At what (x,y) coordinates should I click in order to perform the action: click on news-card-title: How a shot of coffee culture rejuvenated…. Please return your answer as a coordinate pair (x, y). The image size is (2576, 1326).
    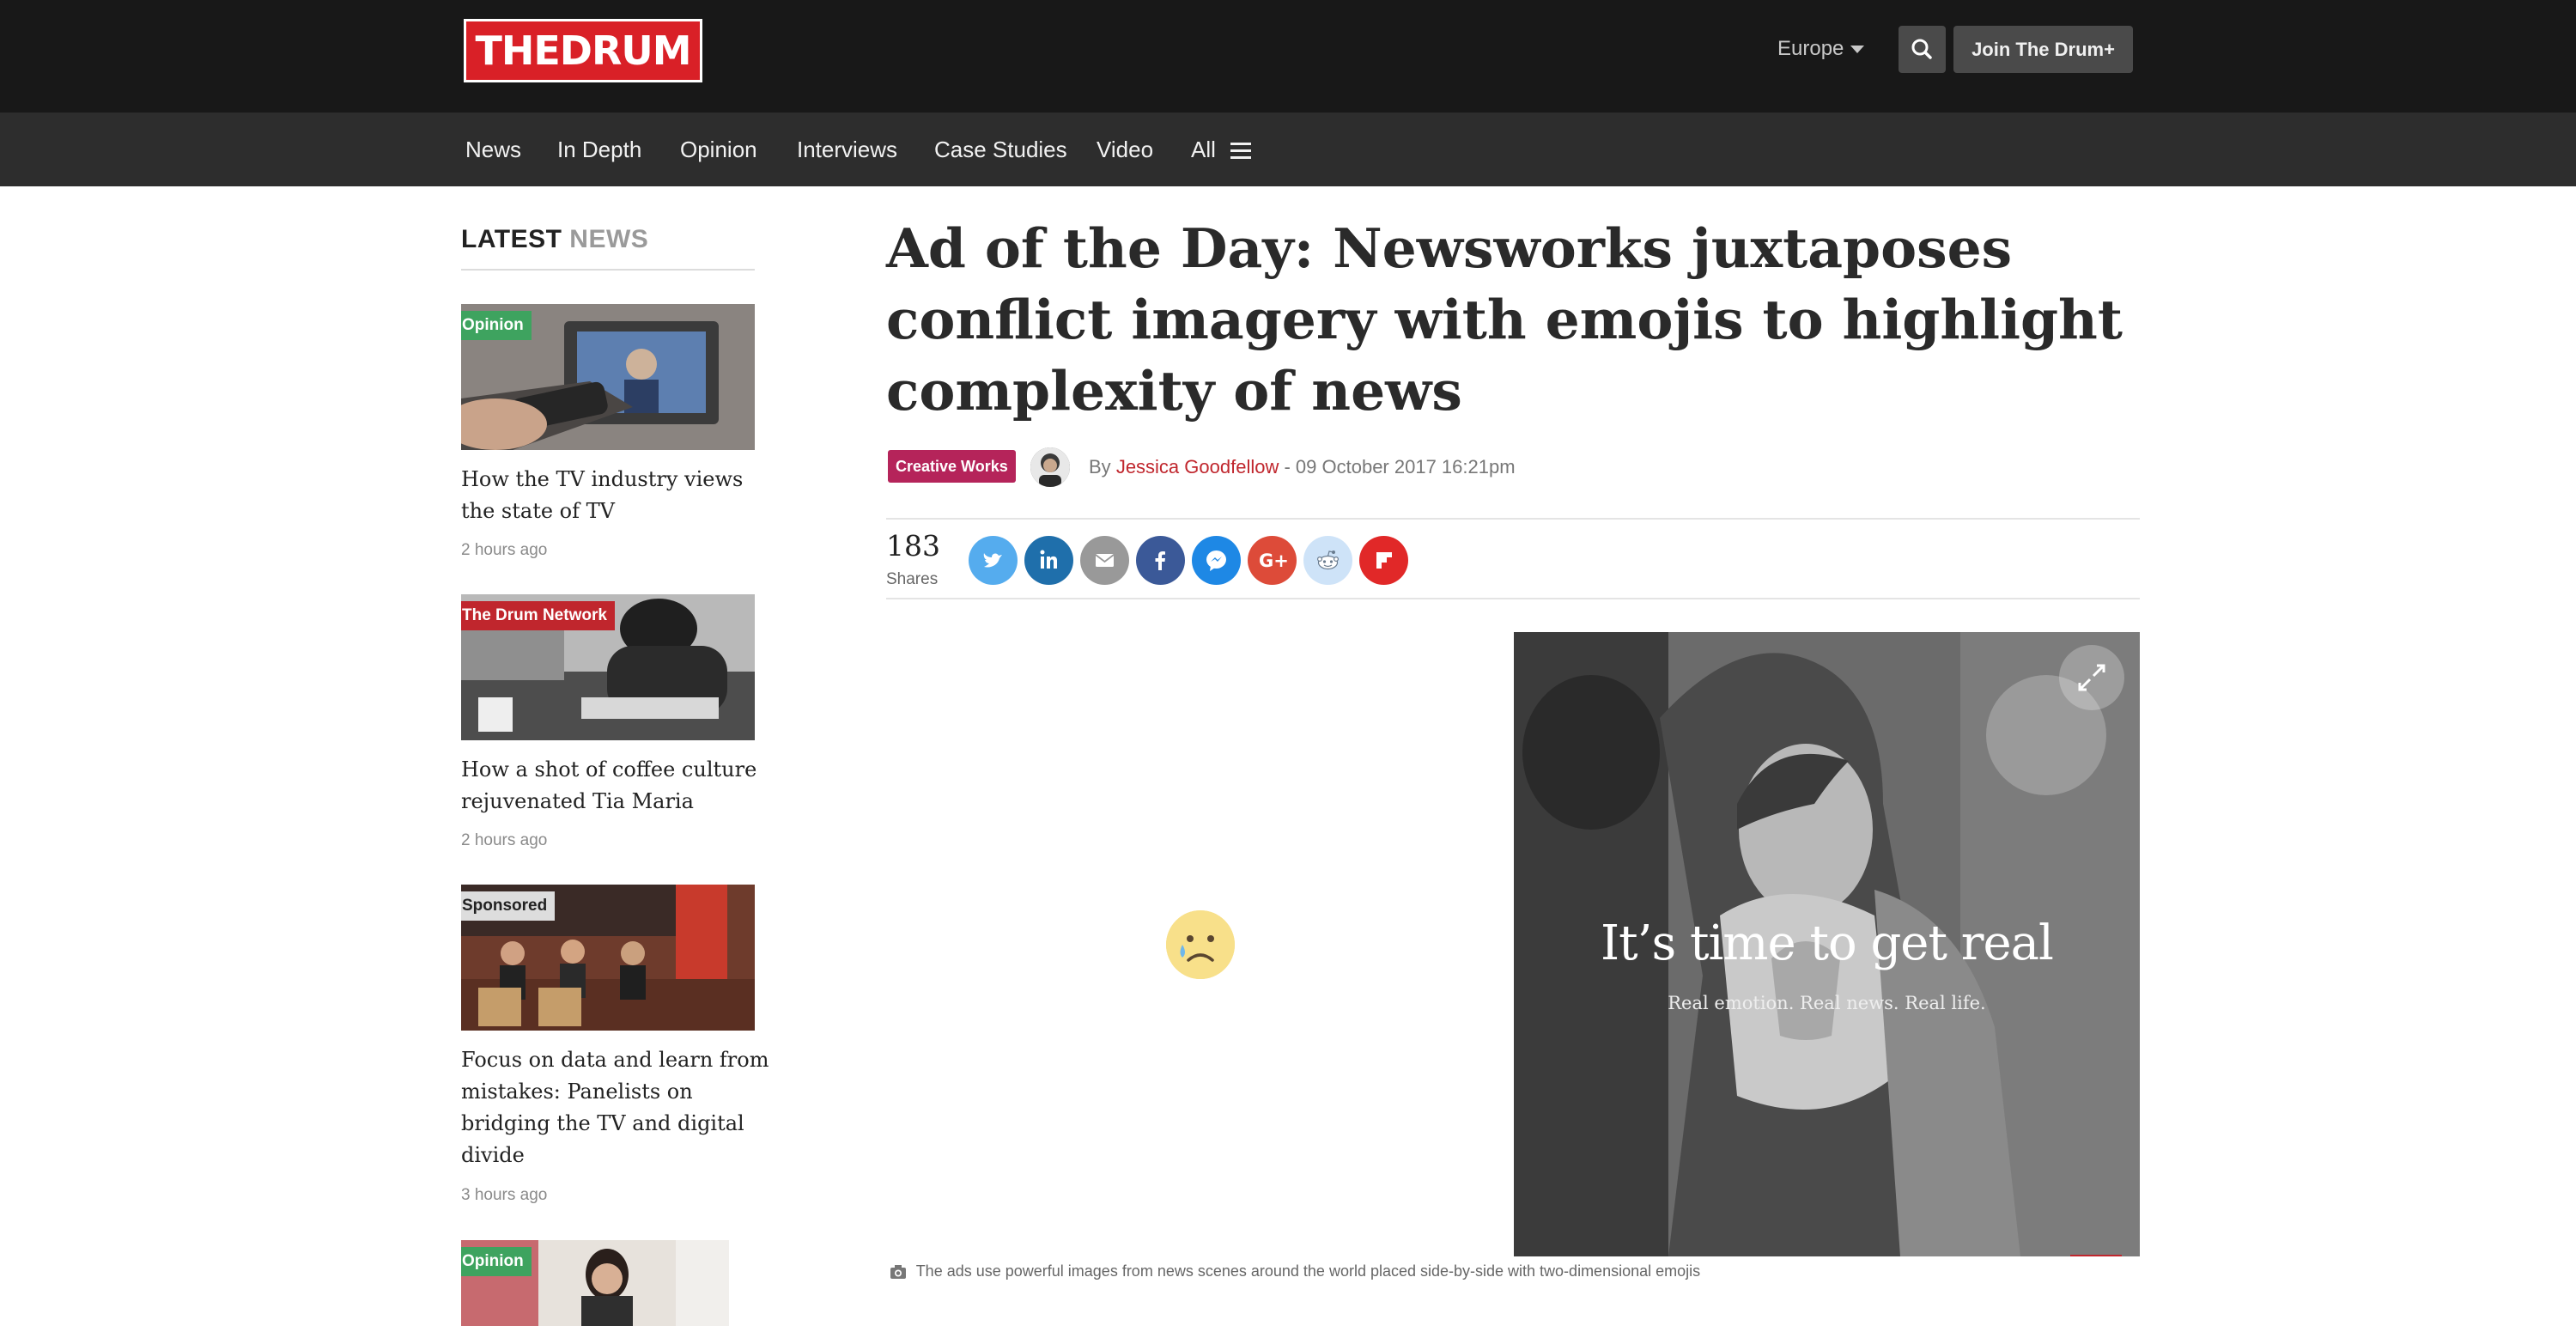
    Looking at the image, I should click on (616, 786).